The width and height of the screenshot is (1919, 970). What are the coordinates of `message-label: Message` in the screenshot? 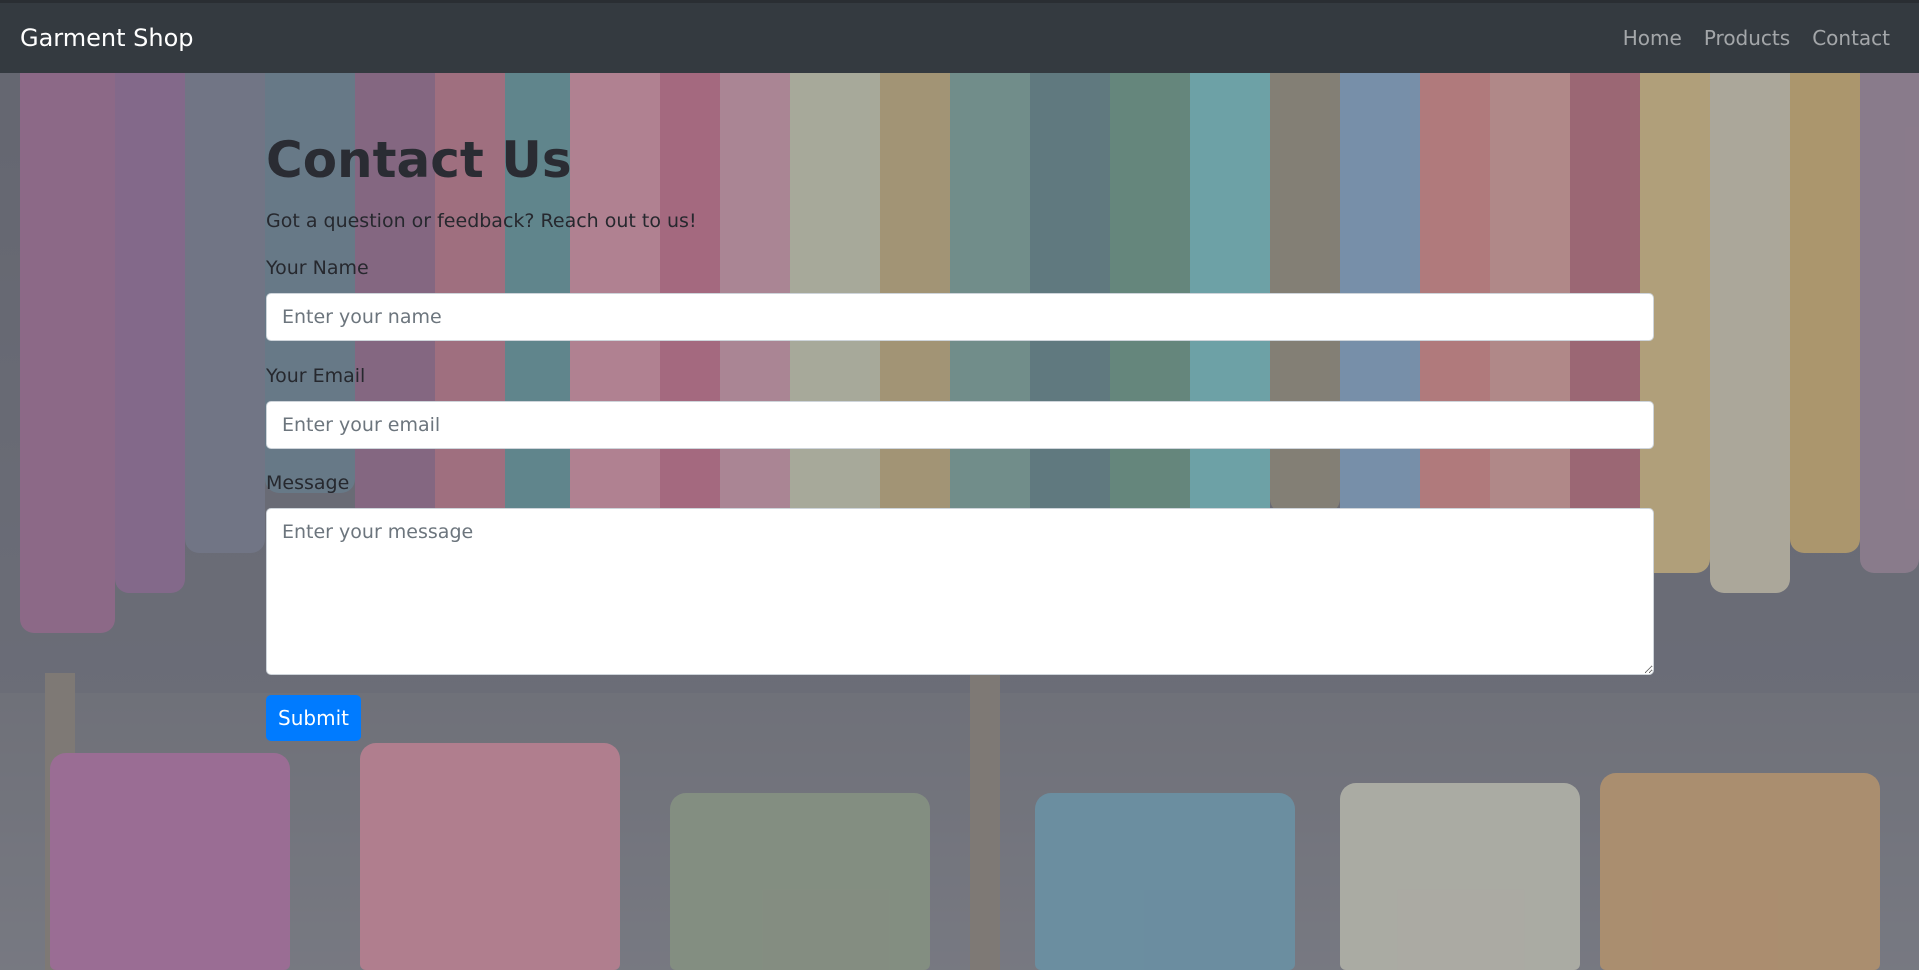 It's located at (308, 483).